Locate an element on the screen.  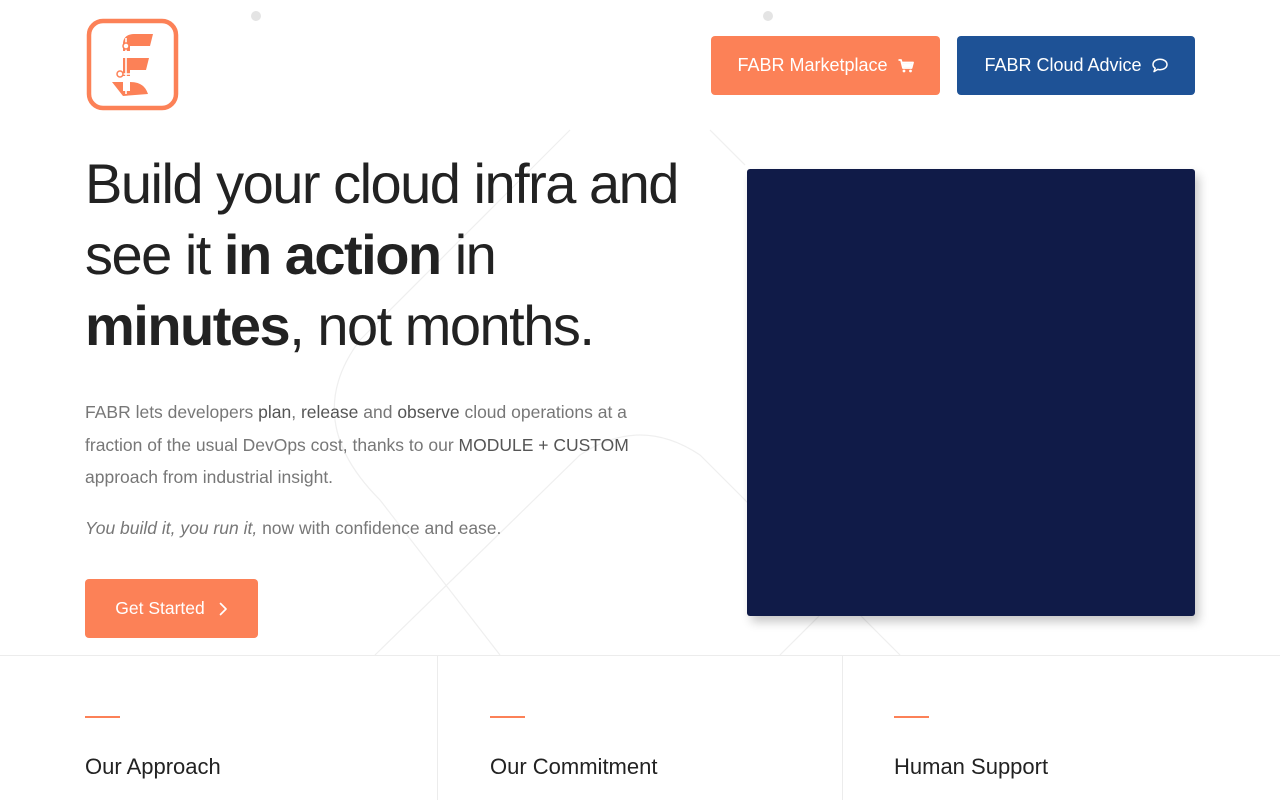
get-started-button: Get Started is located at coordinates (171, 608).